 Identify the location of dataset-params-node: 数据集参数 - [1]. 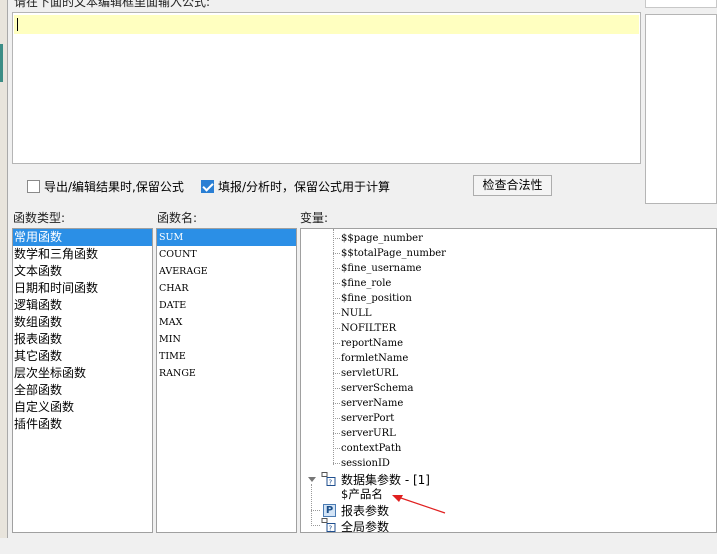
(385, 479).